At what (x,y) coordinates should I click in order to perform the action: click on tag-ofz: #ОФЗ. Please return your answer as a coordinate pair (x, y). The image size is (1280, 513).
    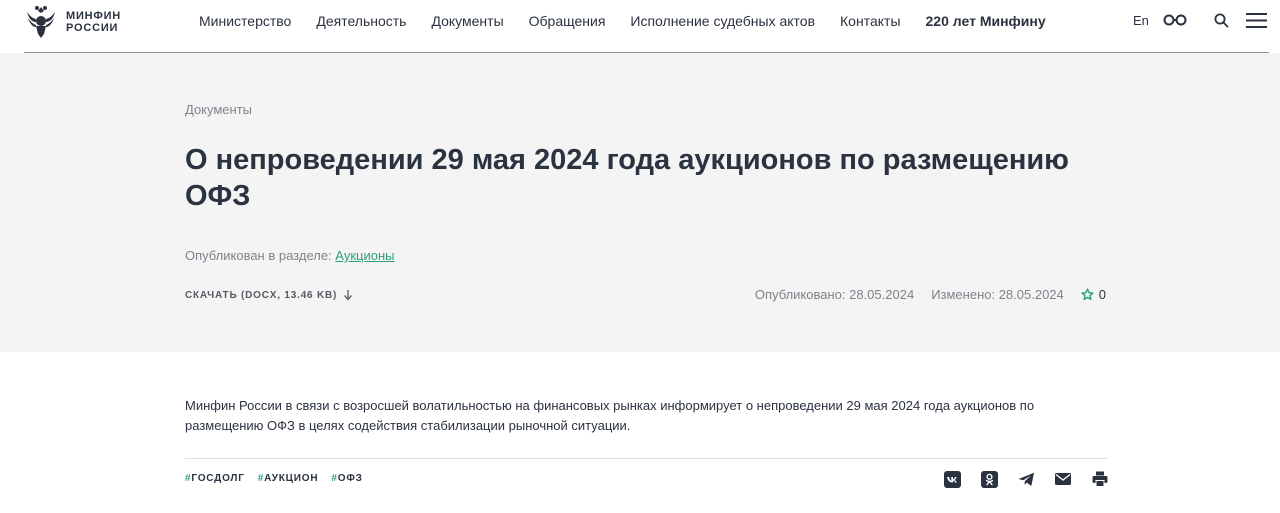
    Looking at the image, I should click on (346, 478).